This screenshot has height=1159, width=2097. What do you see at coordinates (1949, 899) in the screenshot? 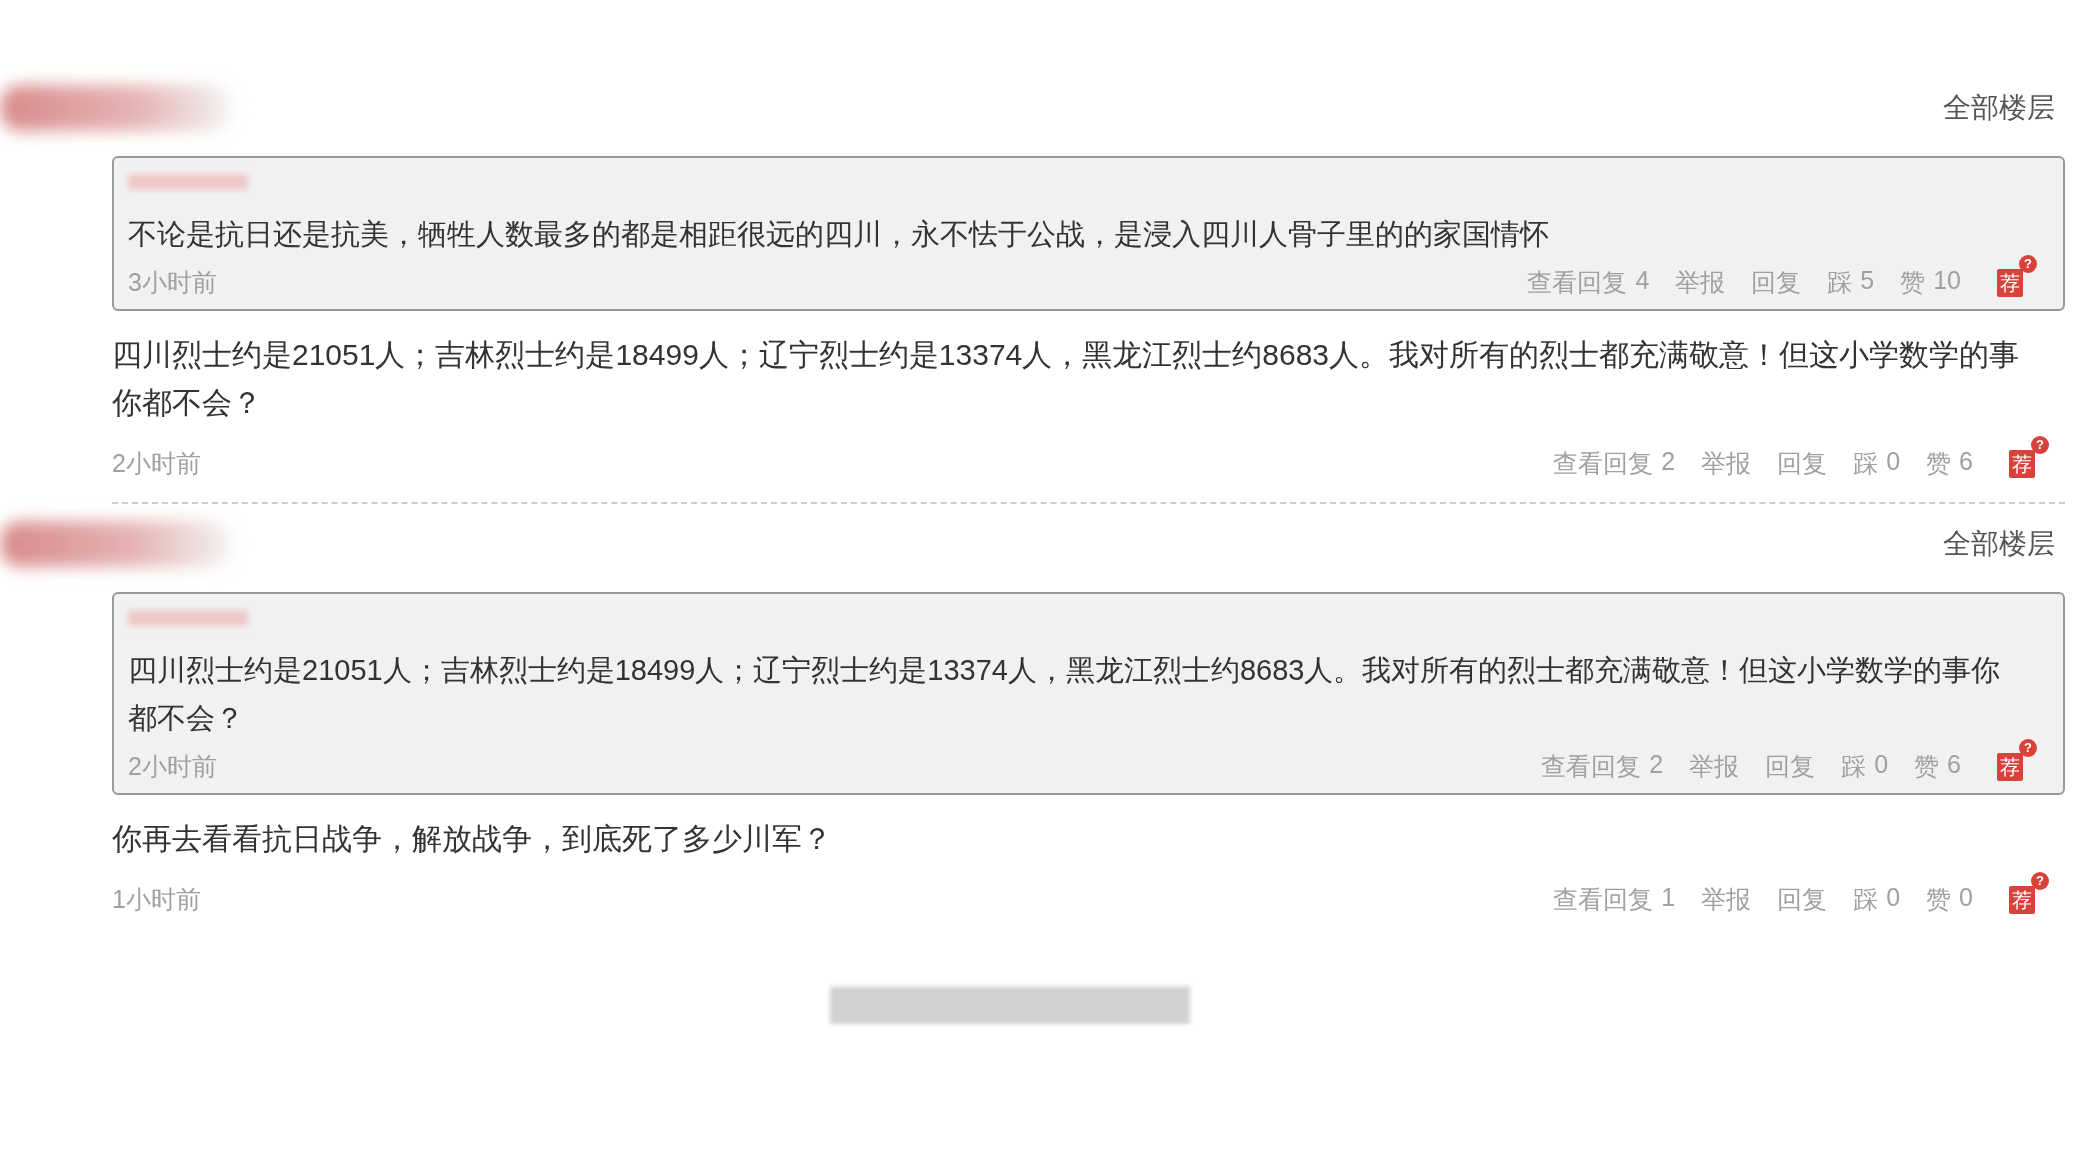
I see `action-link: 赞 0` at bounding box center [1949, 899].